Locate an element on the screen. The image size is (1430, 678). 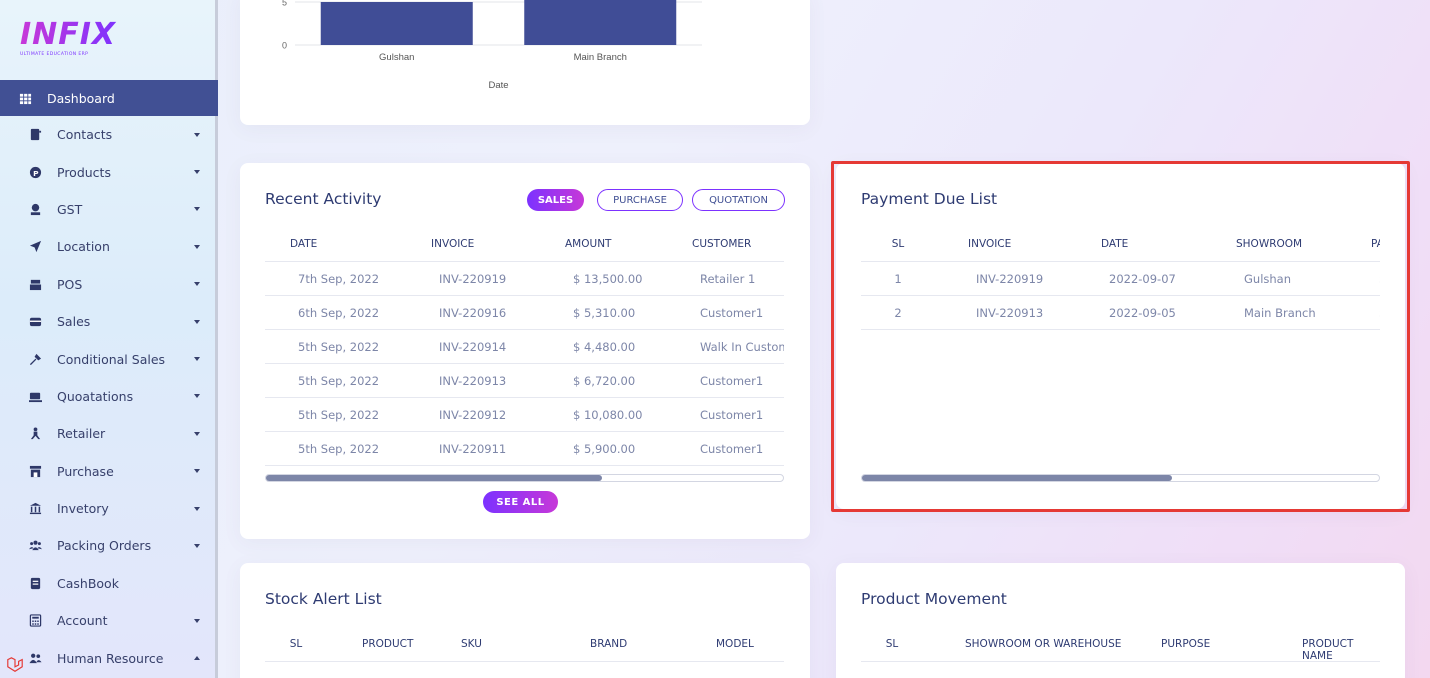
column-header: PAYMENT is located at coordinates (1375, 244).